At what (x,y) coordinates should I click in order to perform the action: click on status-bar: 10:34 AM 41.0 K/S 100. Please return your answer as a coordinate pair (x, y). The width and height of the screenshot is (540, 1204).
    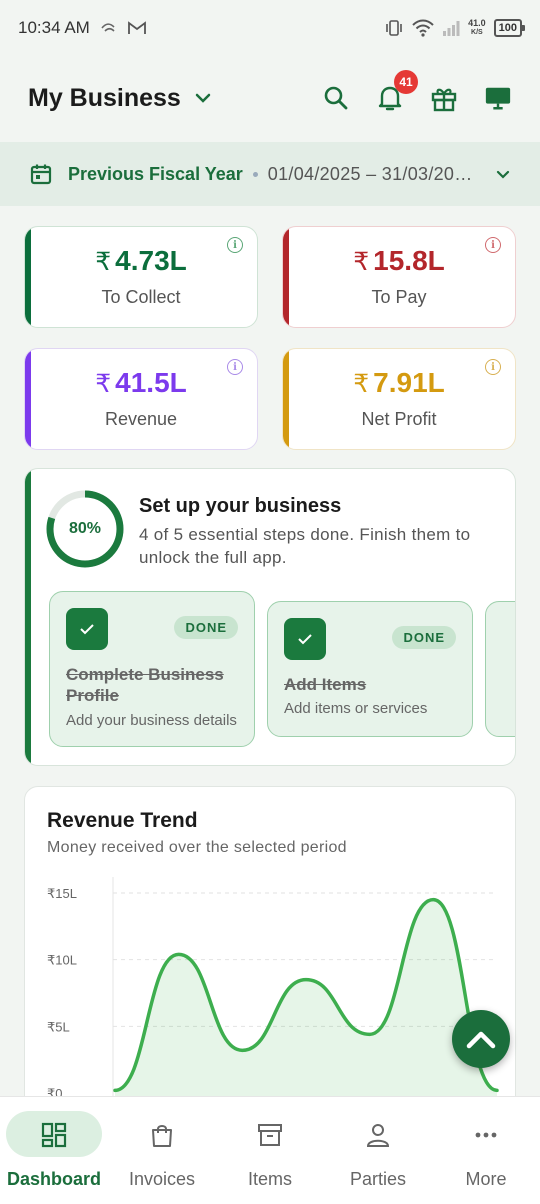
    Looking at the image, I should click on (270, 28).